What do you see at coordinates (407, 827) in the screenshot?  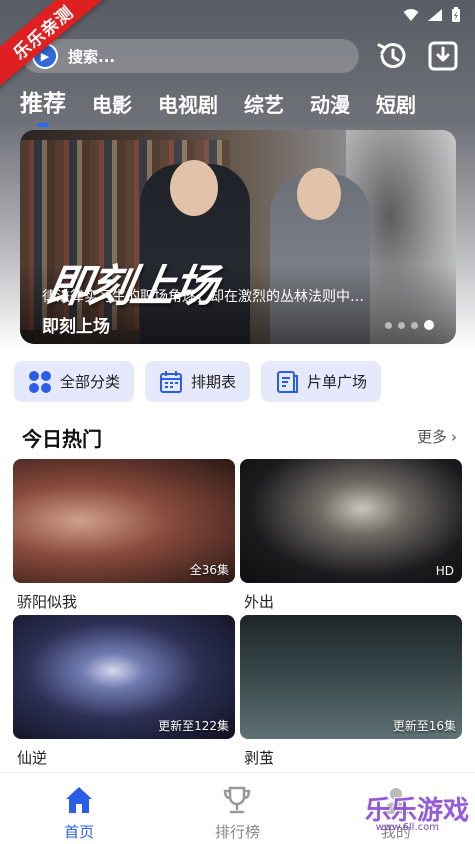 I see `watermark-url: www.6ll.com` at bounding box center [407, 827].